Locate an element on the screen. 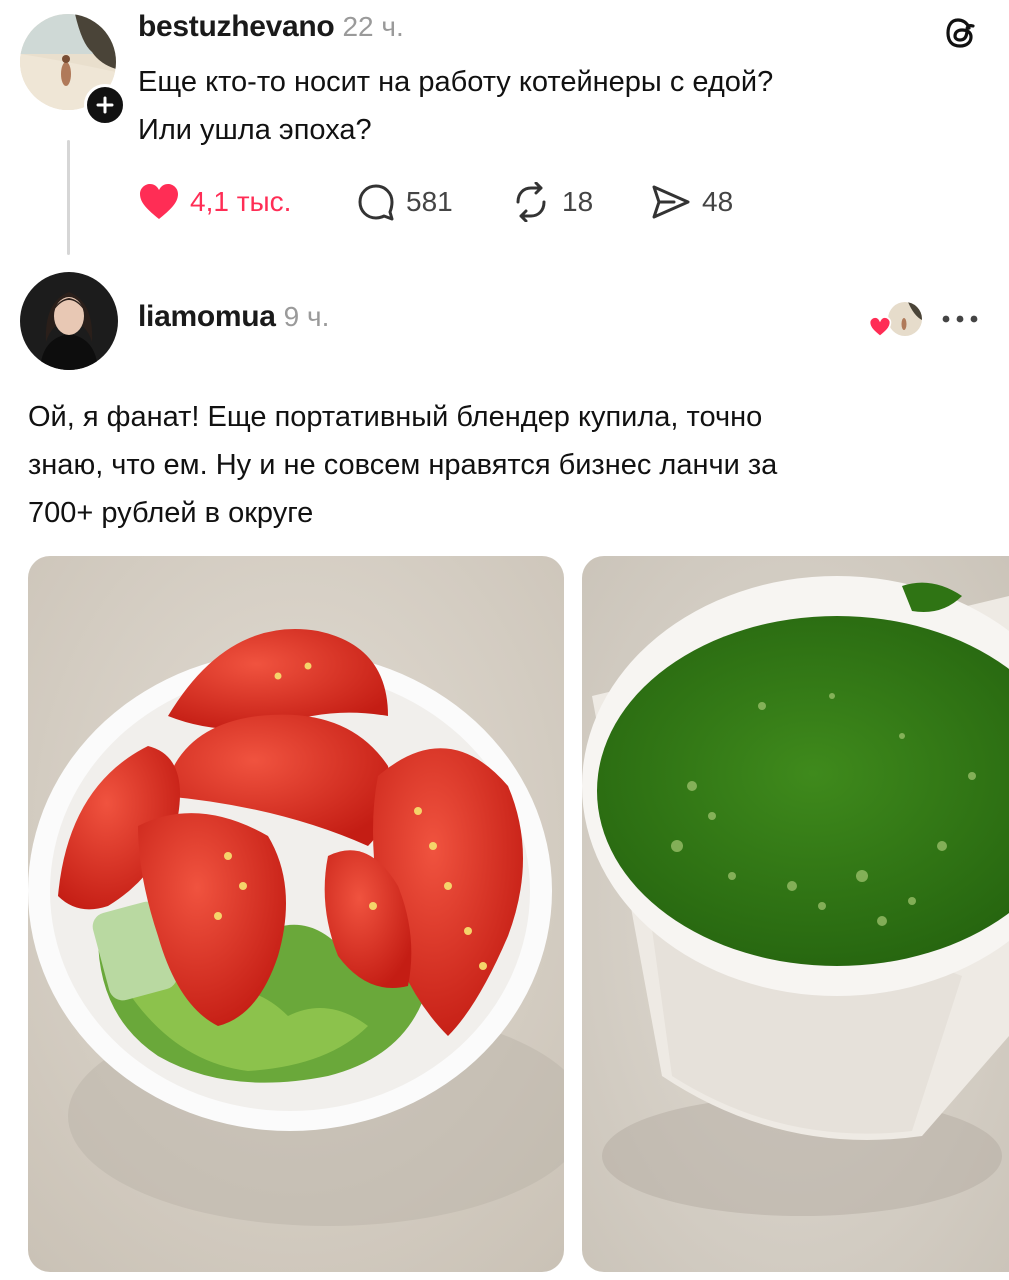 The width and height of the screenshot is (1009, 1280). more-icon is located at coordinates (960, 319).